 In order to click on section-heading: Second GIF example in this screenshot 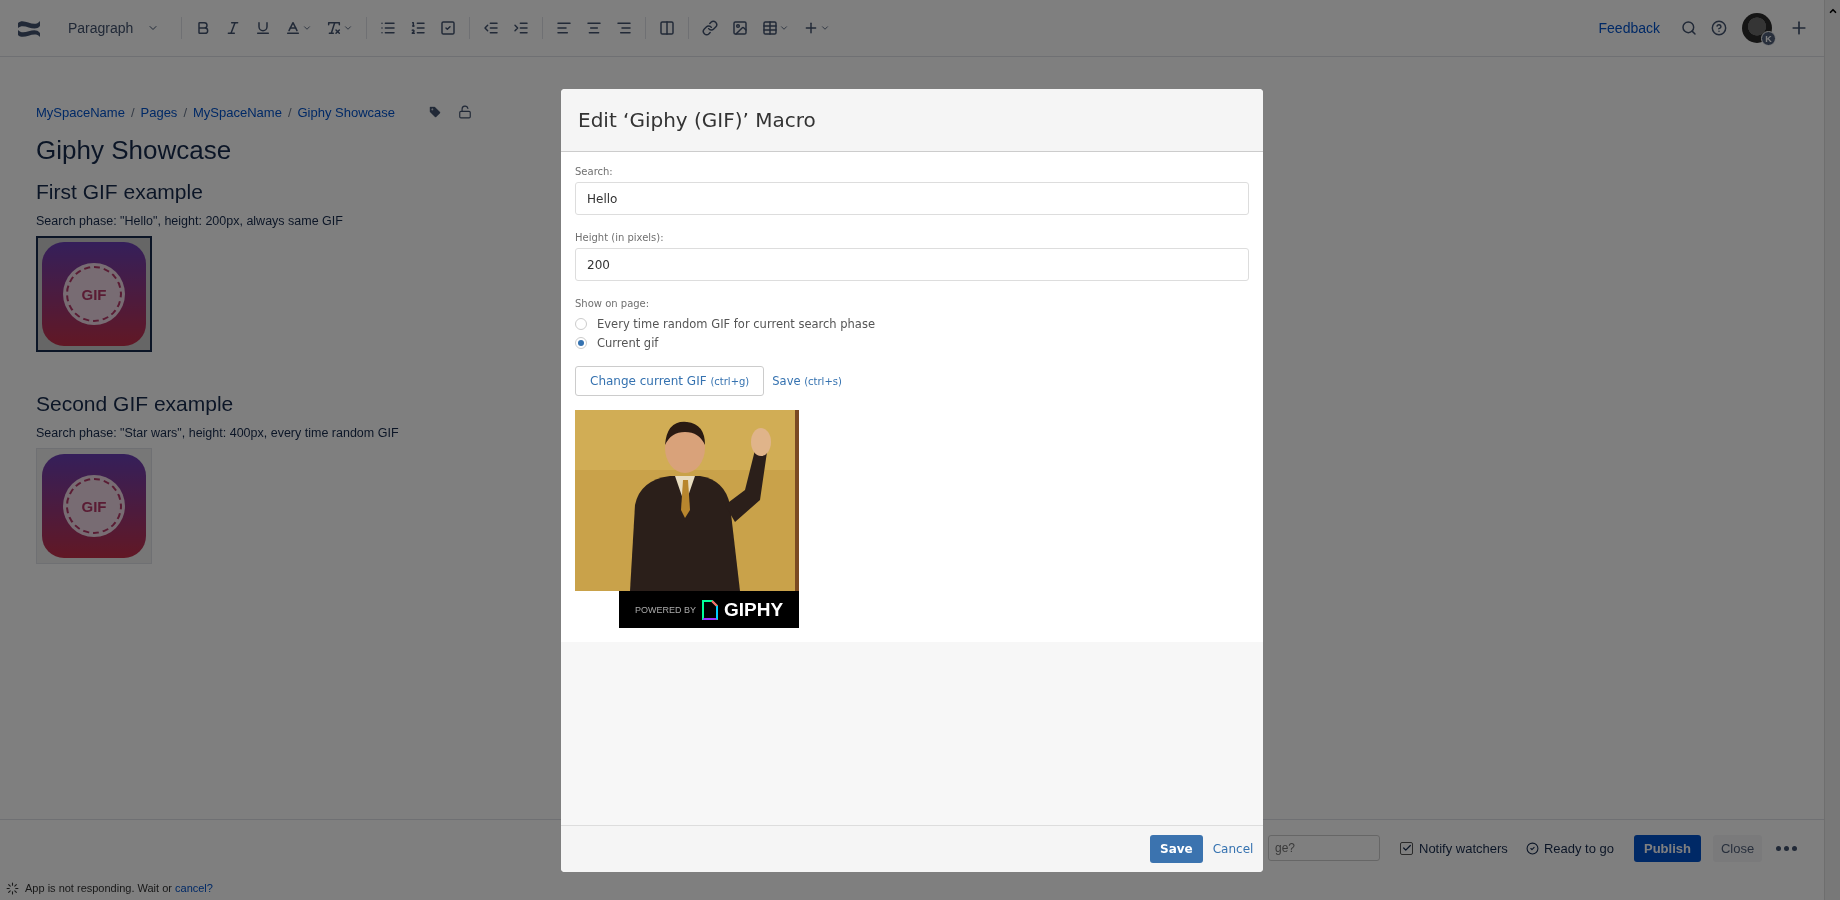, I will do `click(135, 404)`.